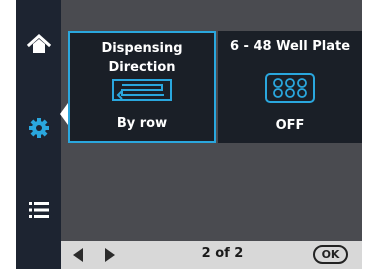 This screenshot has width=372, height=269. I want to click on tile-title: 6 - 48 Well Plate, so click(290, 46).